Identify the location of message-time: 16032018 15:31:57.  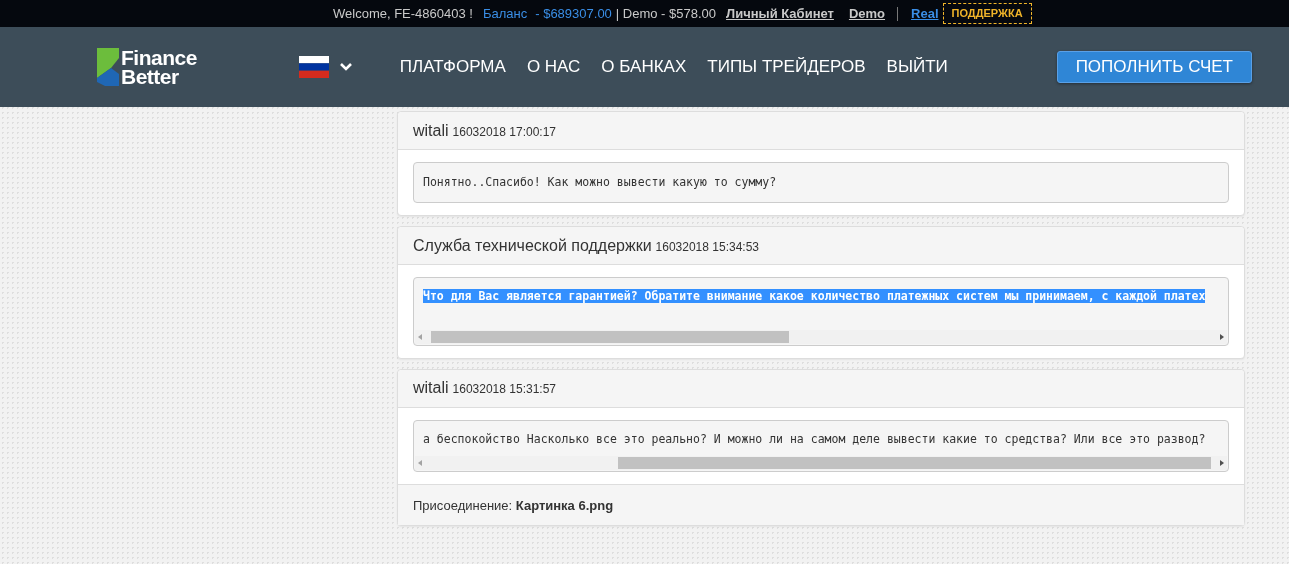
(504, 389).